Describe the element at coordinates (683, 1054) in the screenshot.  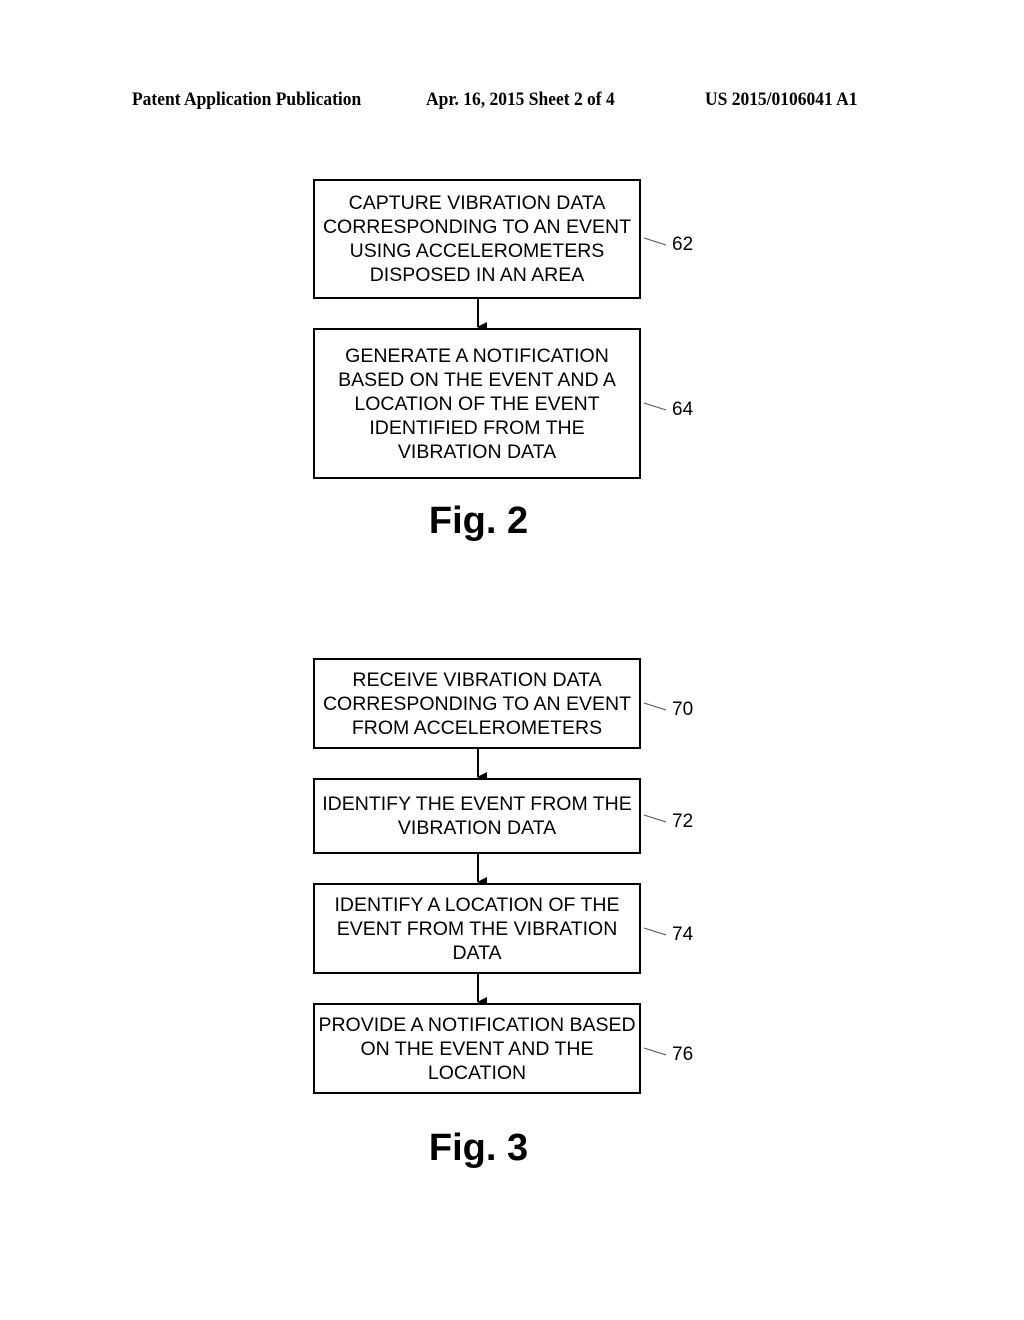
I see `ref-numeral-76: 76` at that location.